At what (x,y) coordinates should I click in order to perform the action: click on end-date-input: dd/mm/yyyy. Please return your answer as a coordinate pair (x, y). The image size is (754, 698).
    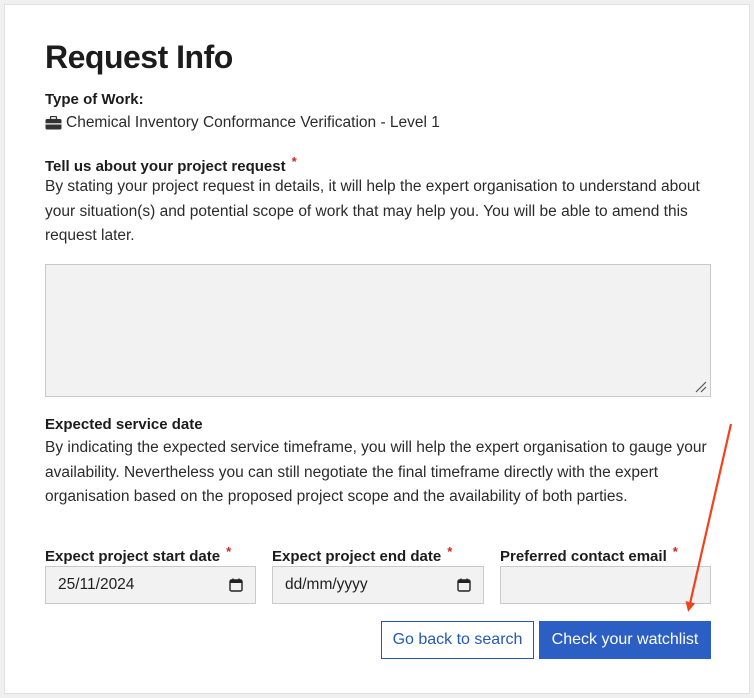
    Looking at the image, I should click on (378, 585).